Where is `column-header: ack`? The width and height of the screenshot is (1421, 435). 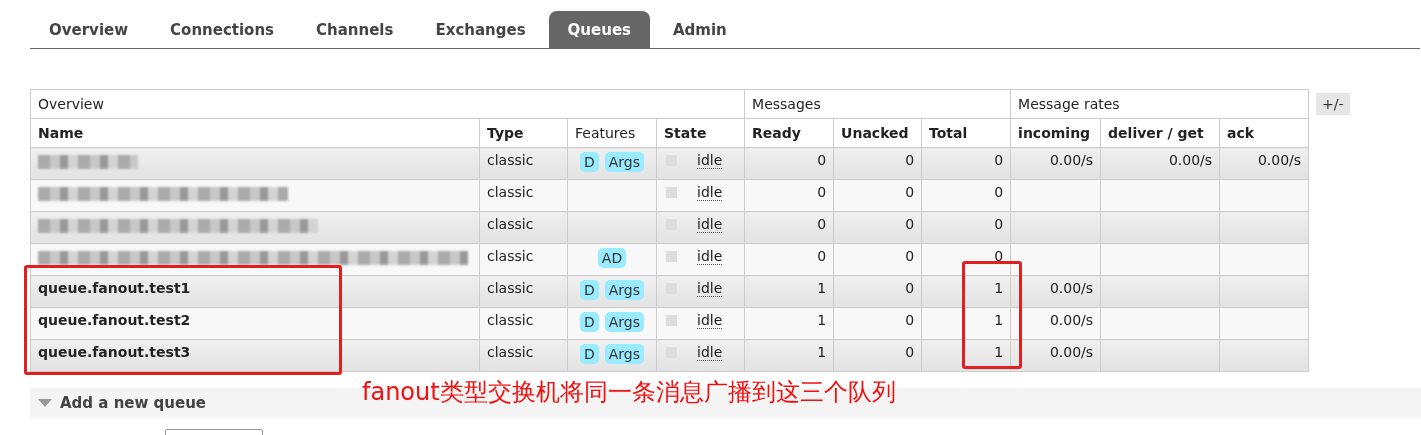
column-header: ack is located at coordinates (1264, 133).